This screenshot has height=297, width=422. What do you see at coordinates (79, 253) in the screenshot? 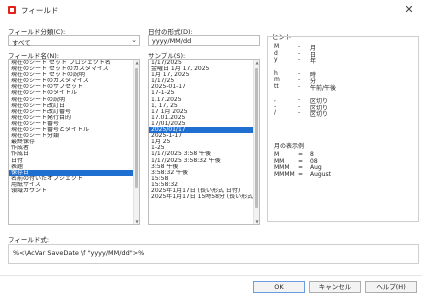
I see `field-expression-value: %<\AcVar SaveDate \f "yyyy/MM/dd">%` at bounding box center [79, 253].